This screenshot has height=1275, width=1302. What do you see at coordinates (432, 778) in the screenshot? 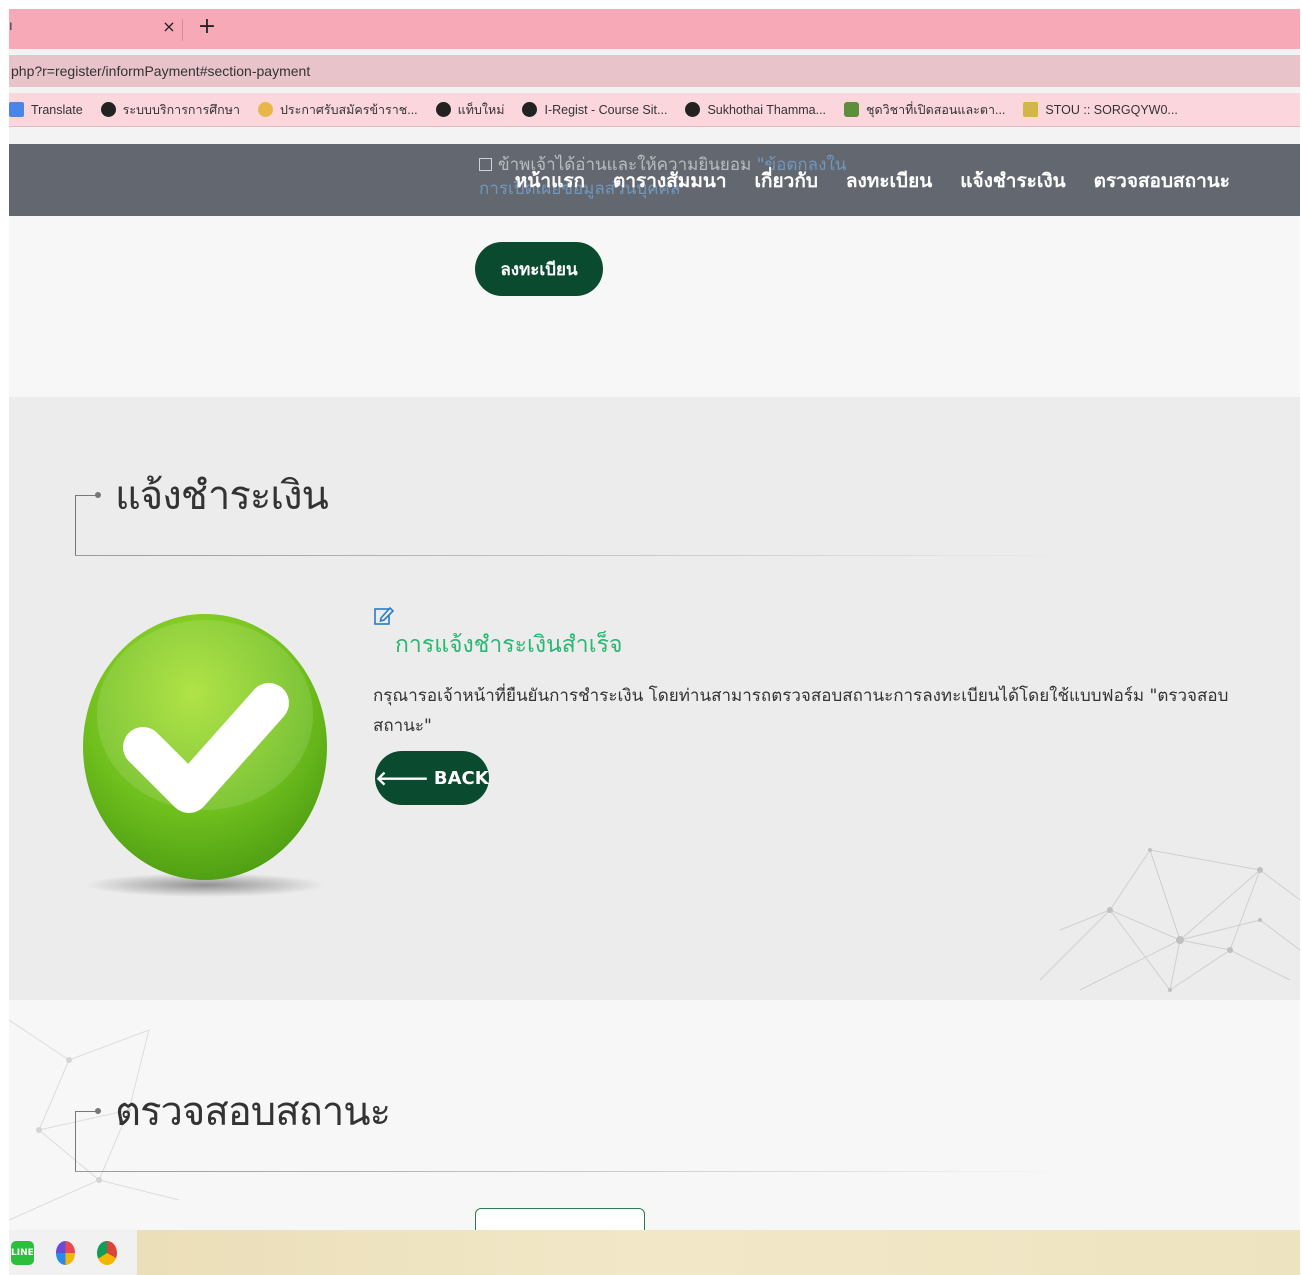
I see `back-button: 🡐 BACK` at bounding box center [432, 778].